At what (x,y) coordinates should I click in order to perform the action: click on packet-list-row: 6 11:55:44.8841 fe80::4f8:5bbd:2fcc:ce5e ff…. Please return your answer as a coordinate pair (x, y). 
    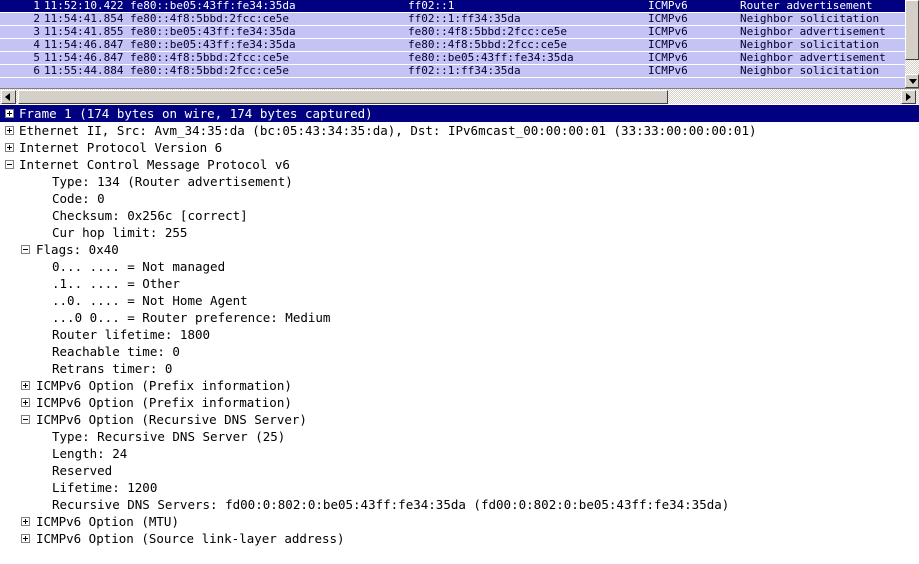
    Looking at the image, I should click on (452, 71).